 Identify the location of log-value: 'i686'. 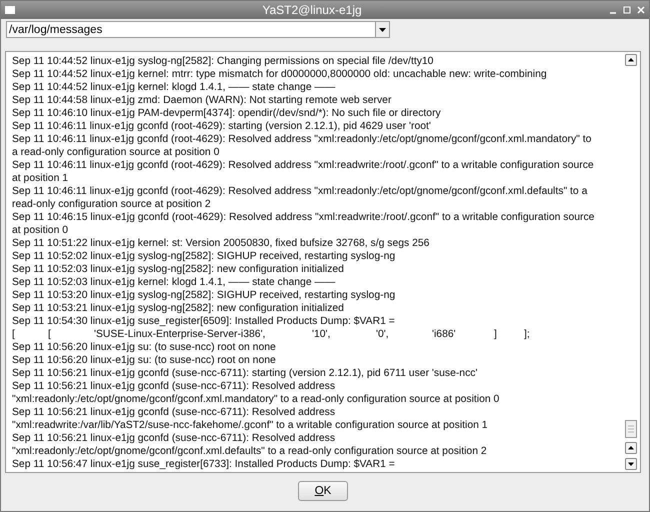
(444, 334).